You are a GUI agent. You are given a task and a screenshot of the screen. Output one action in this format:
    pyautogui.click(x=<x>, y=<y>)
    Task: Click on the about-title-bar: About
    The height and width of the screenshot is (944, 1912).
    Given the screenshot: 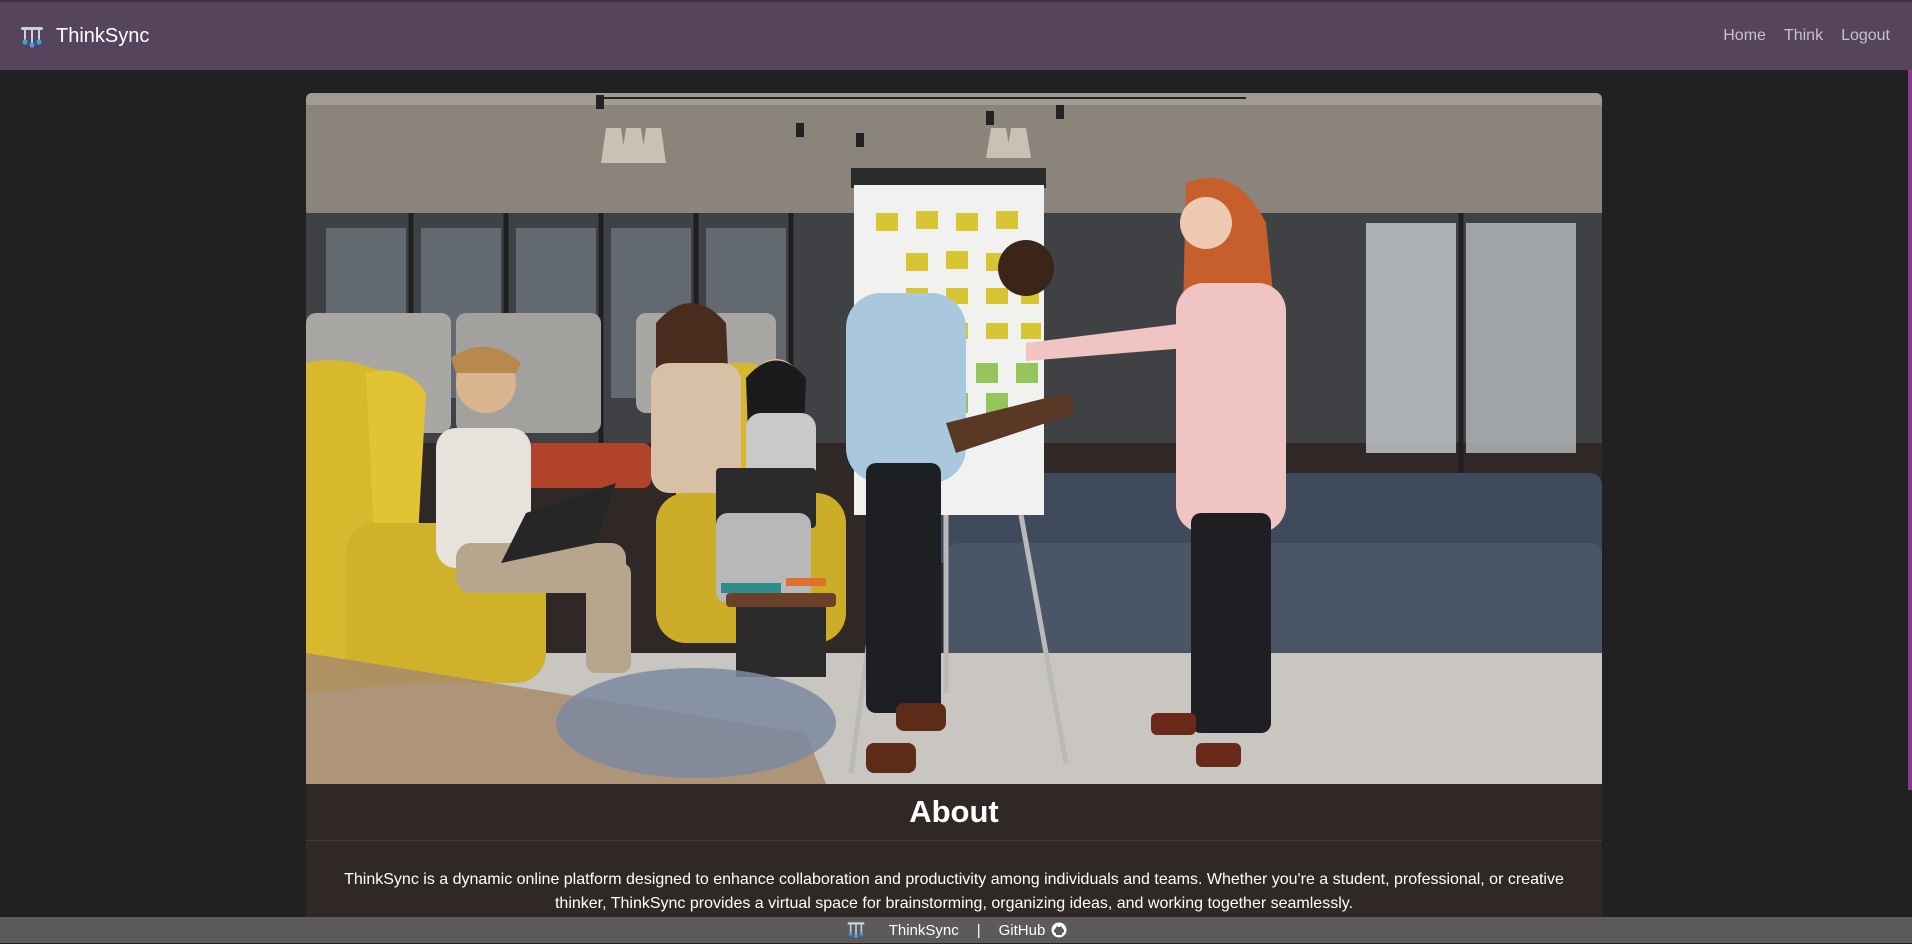 What is the action you would take?
    pyautogui.click(x=954, y=812)
    